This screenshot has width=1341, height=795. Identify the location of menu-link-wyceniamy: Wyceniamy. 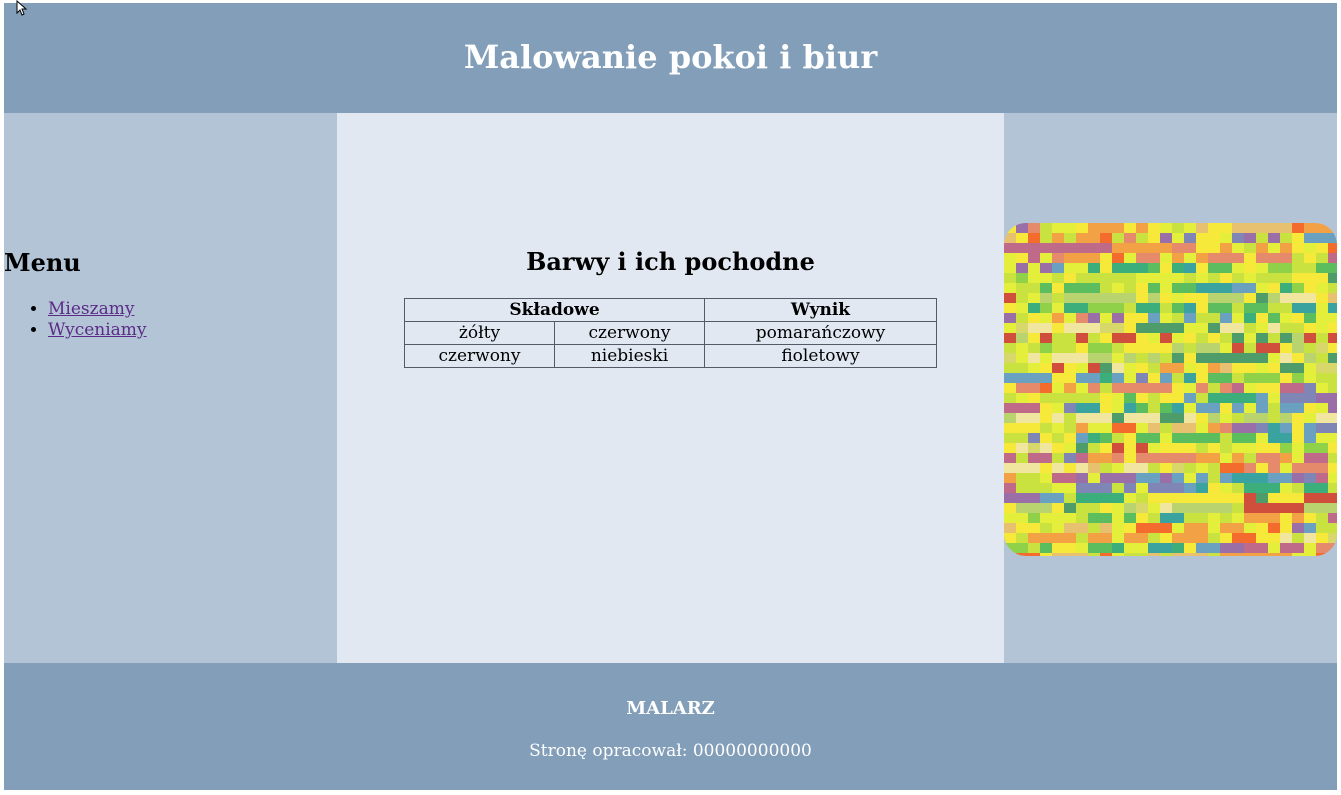
(97, 330).